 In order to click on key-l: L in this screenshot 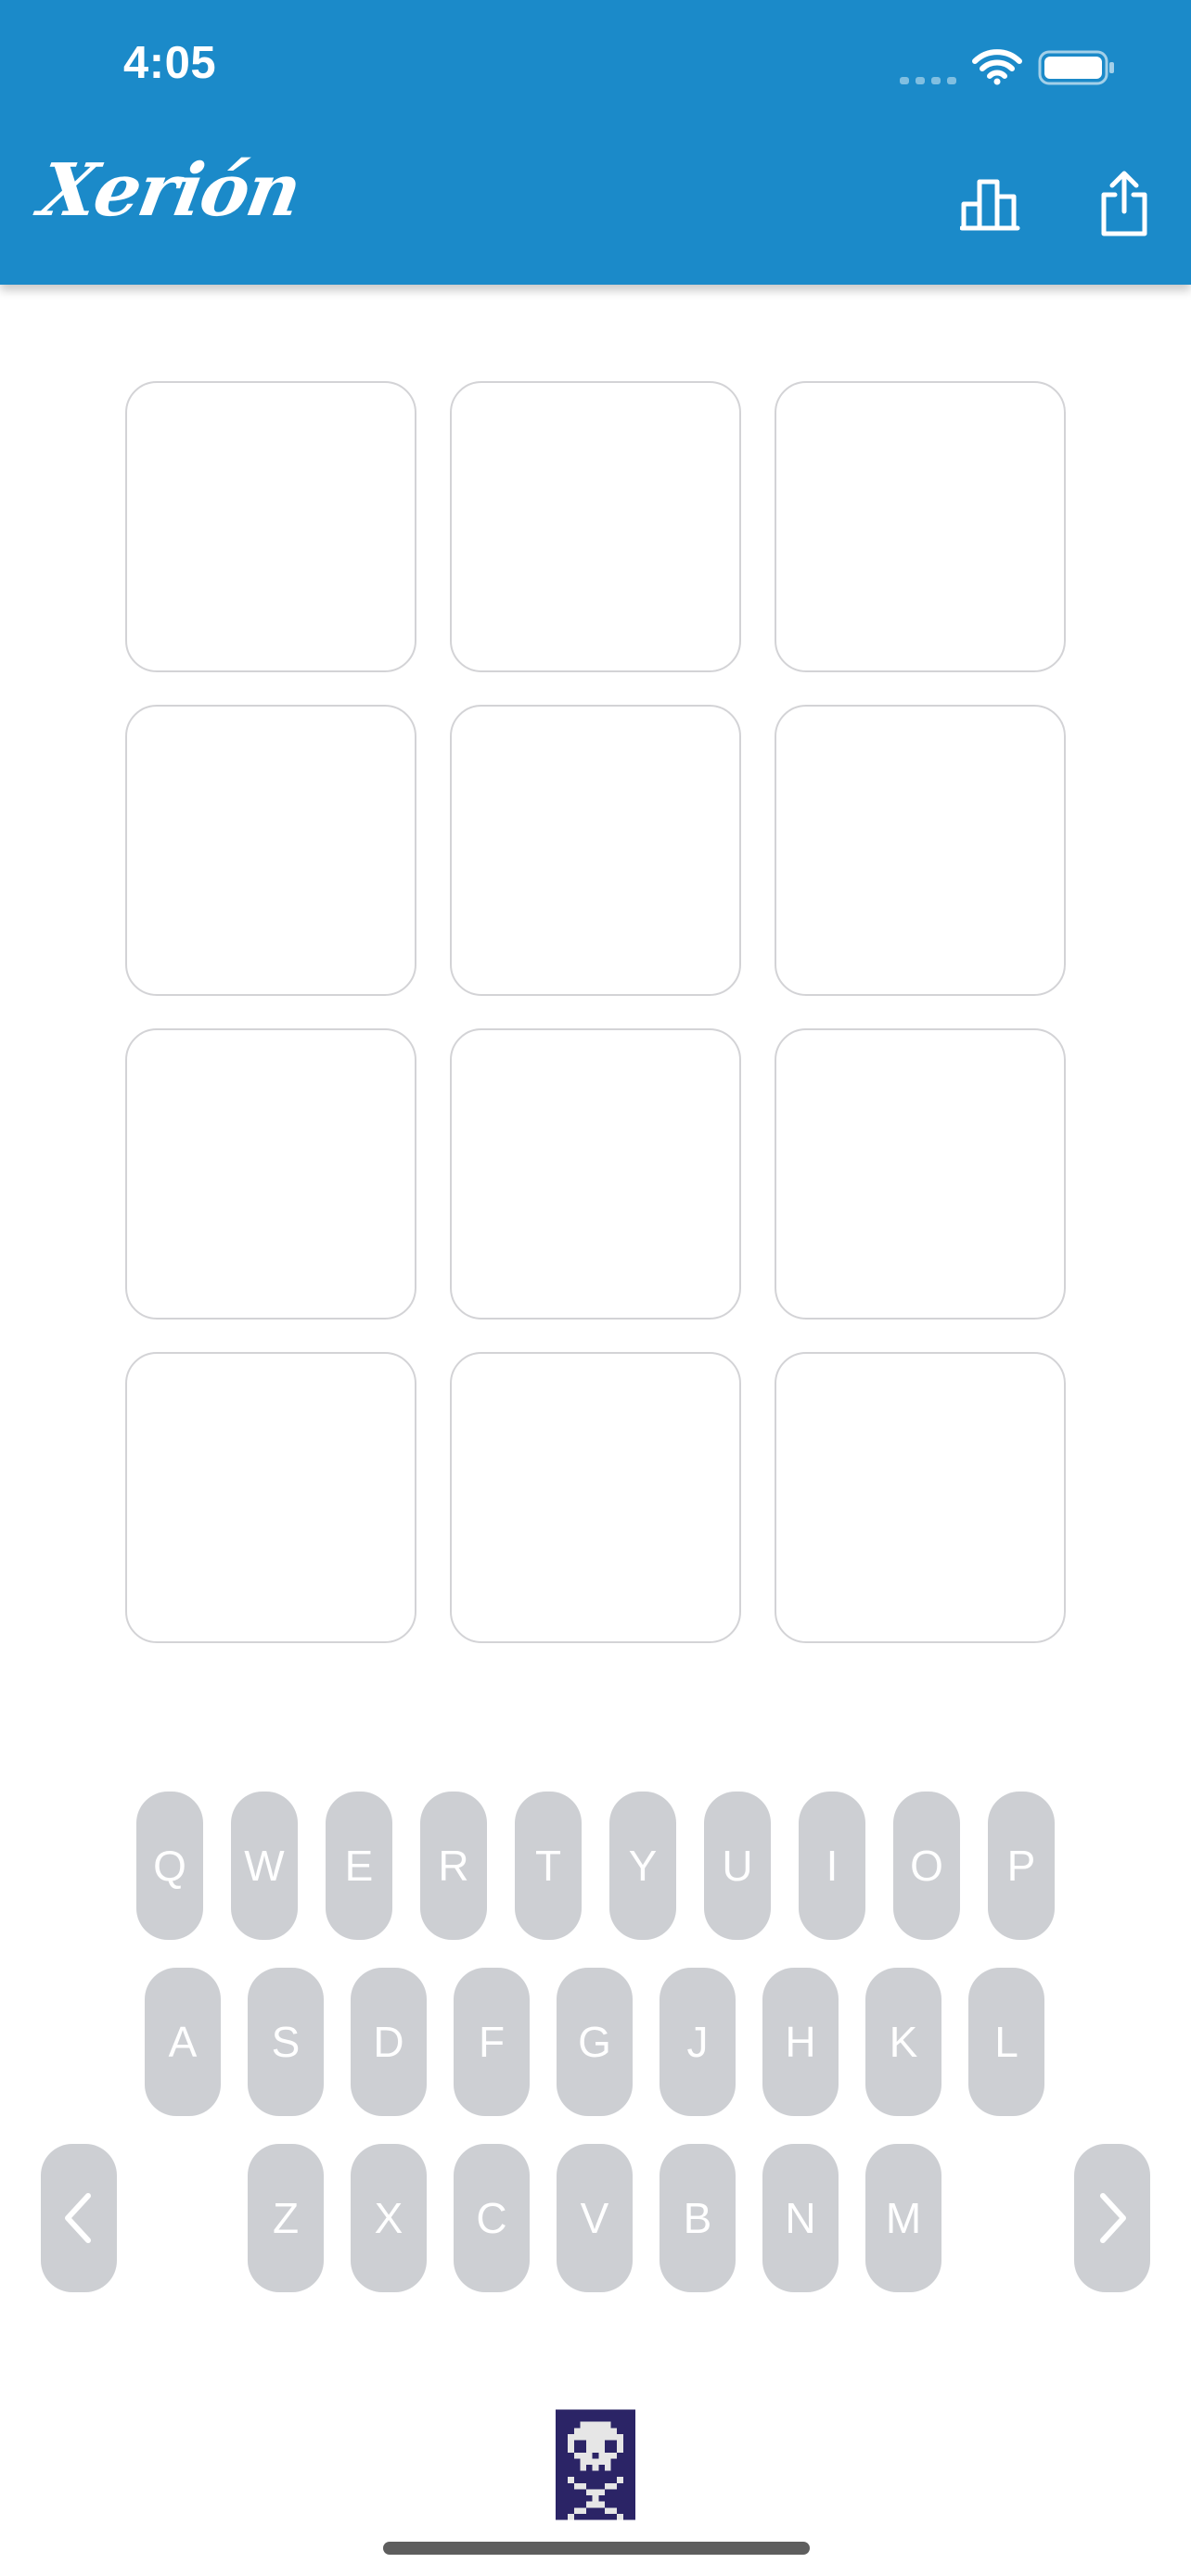, I will do `click(1006, 2042)`.